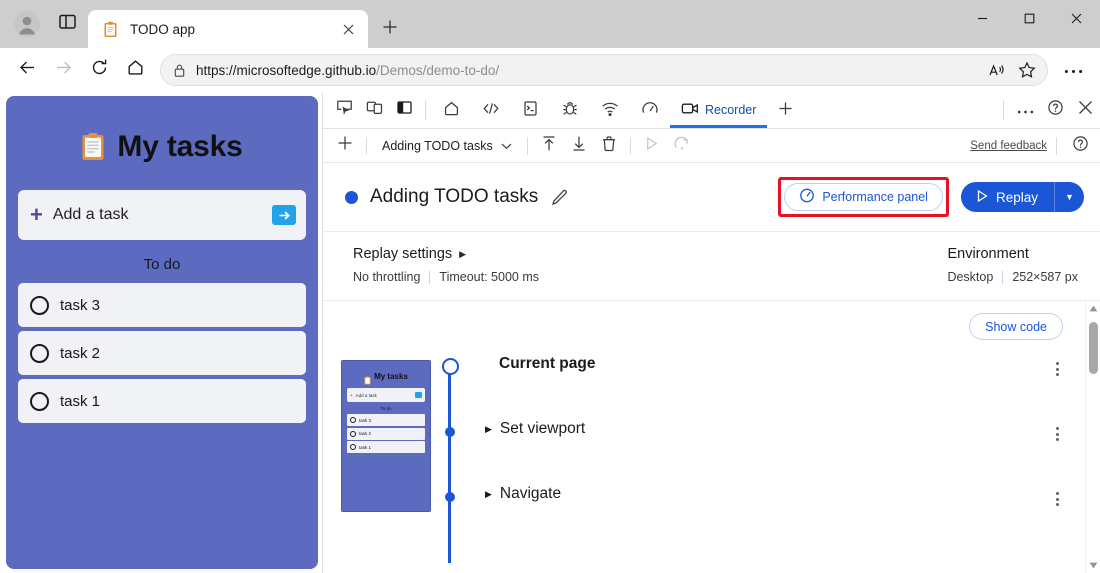 The height and width of the screenshot is (573, 1100). I want to click on continue-step-button, so click(682, 146).